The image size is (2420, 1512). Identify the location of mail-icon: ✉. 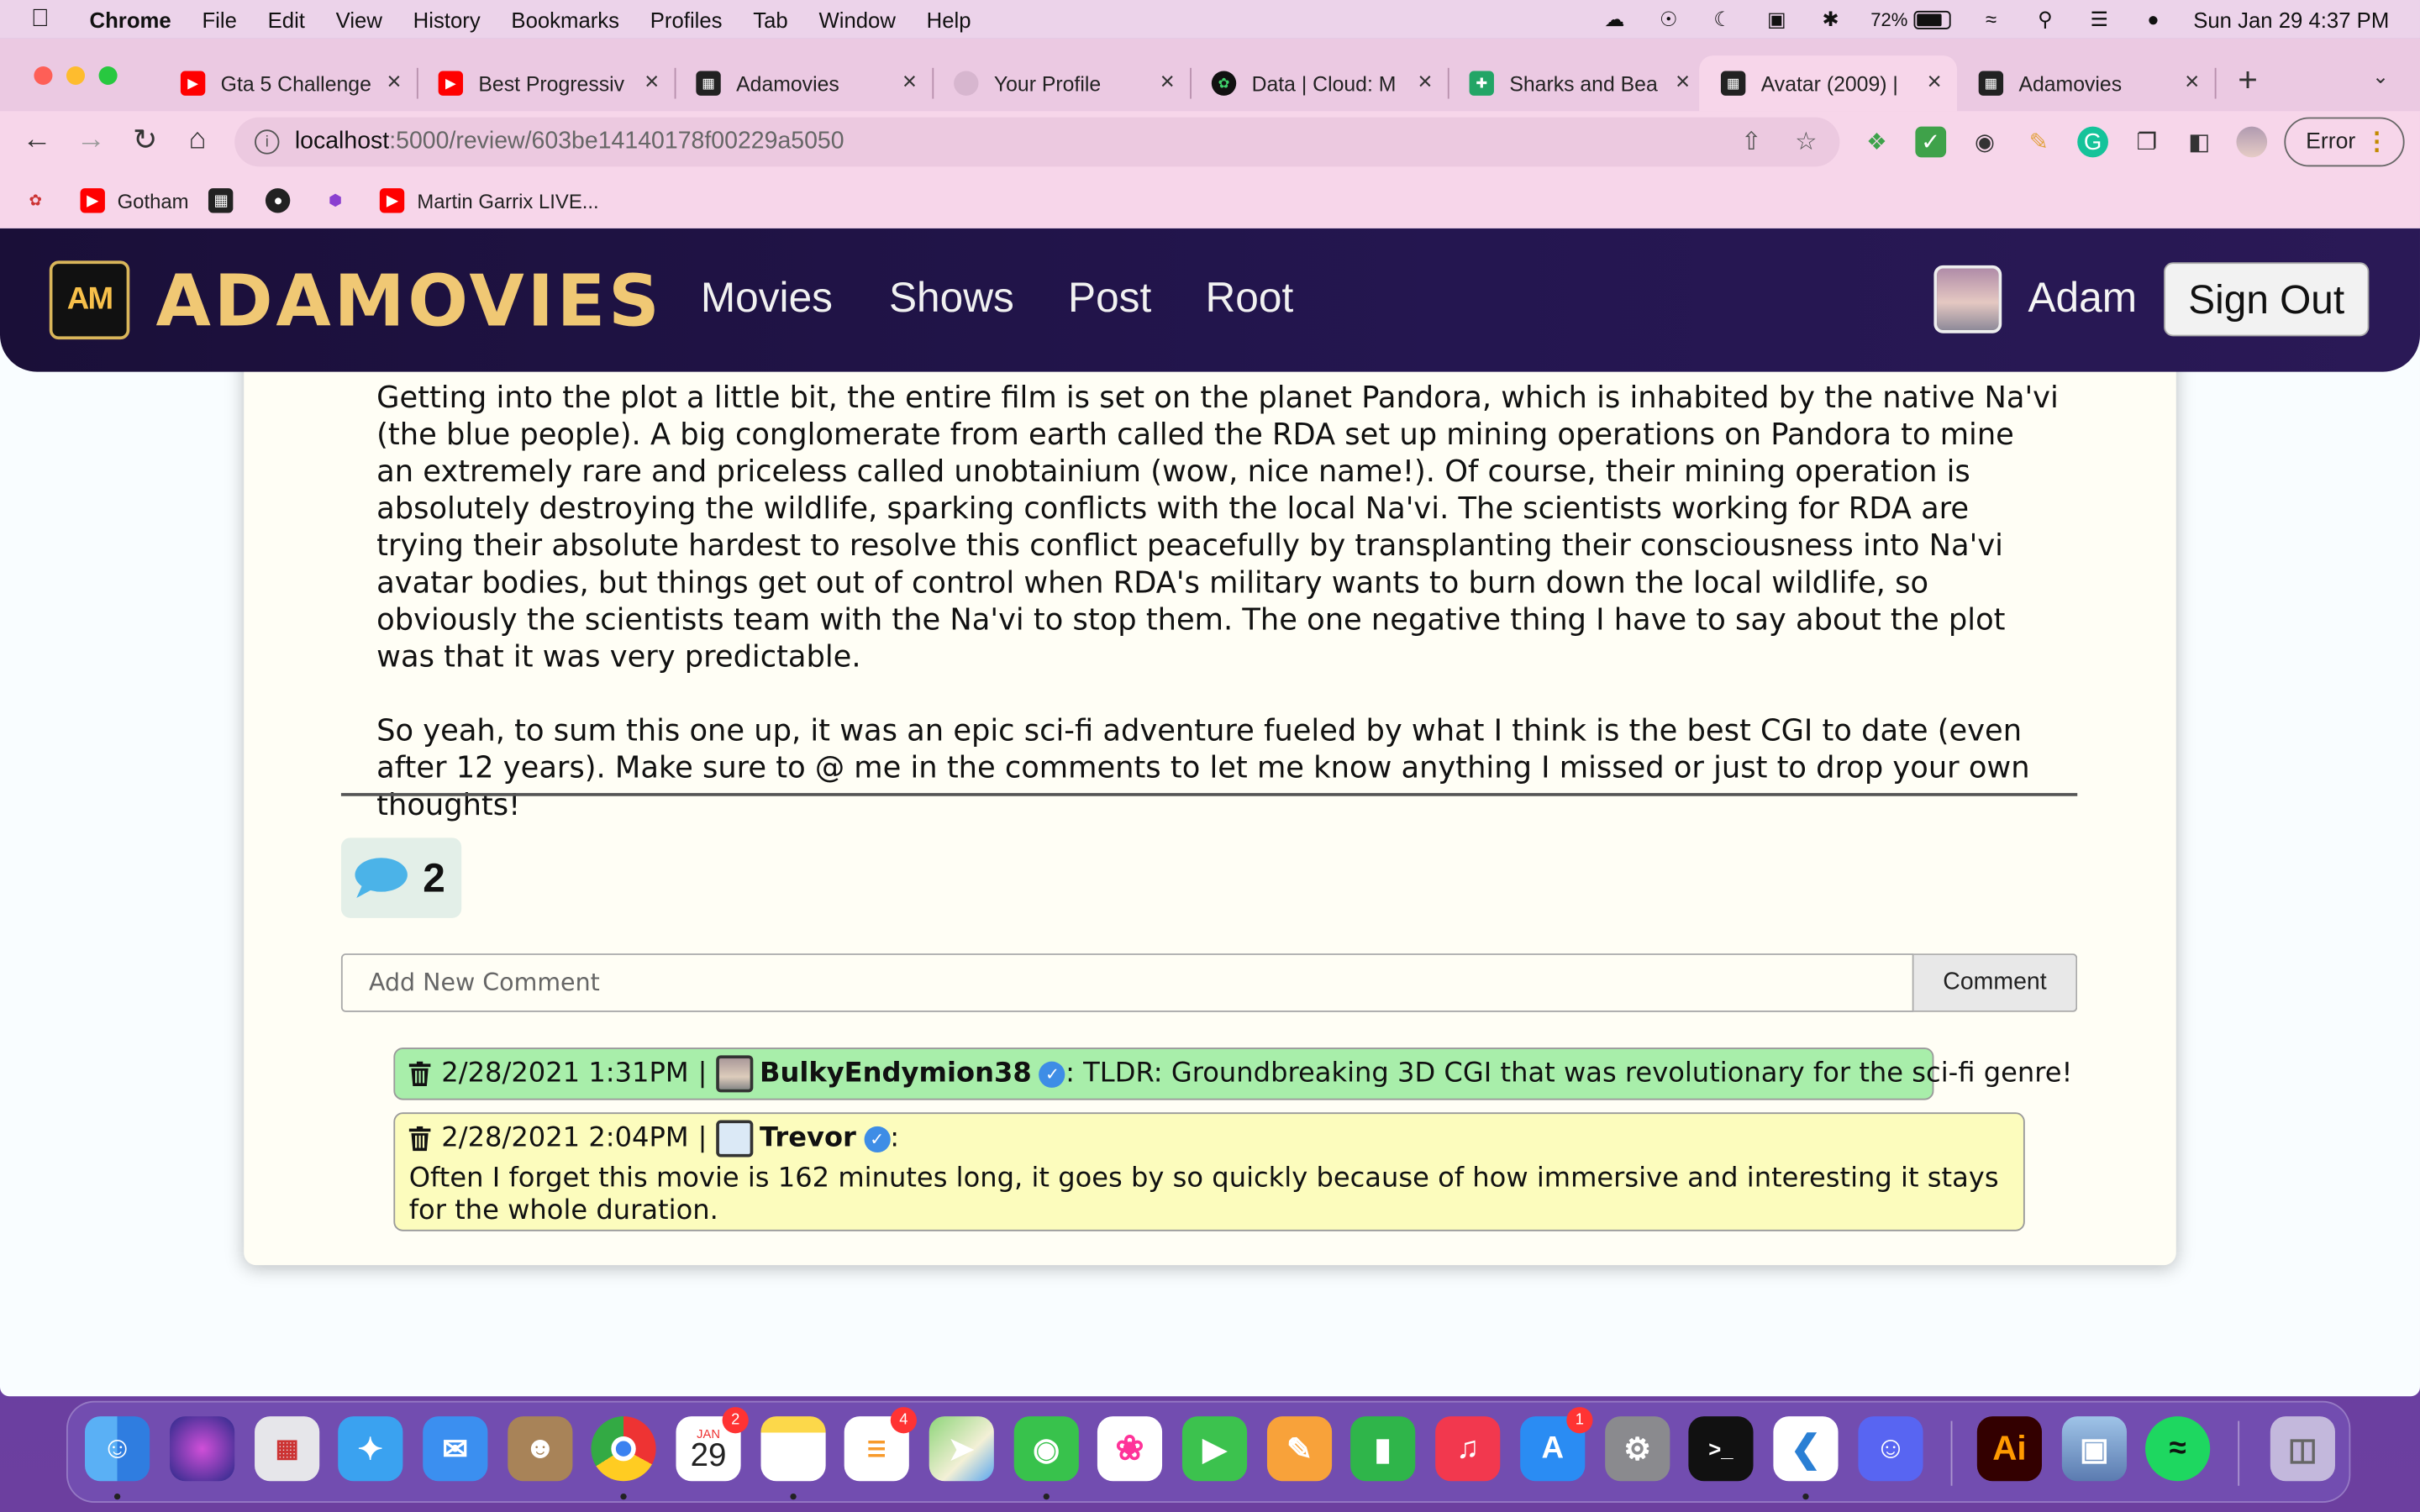
(455, 1449).